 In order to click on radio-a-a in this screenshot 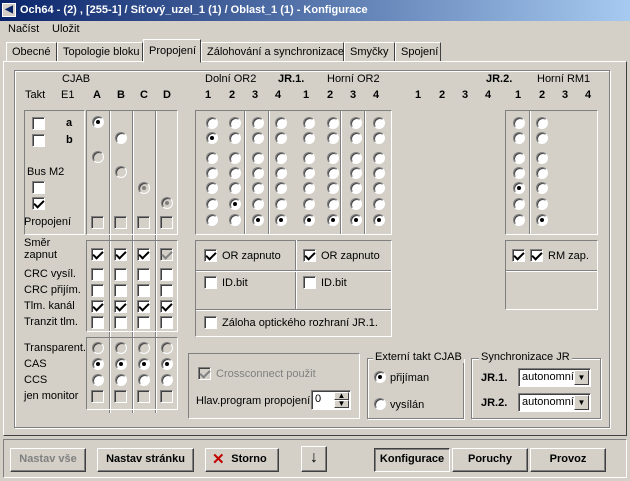, I will do `click(98, 122)`.